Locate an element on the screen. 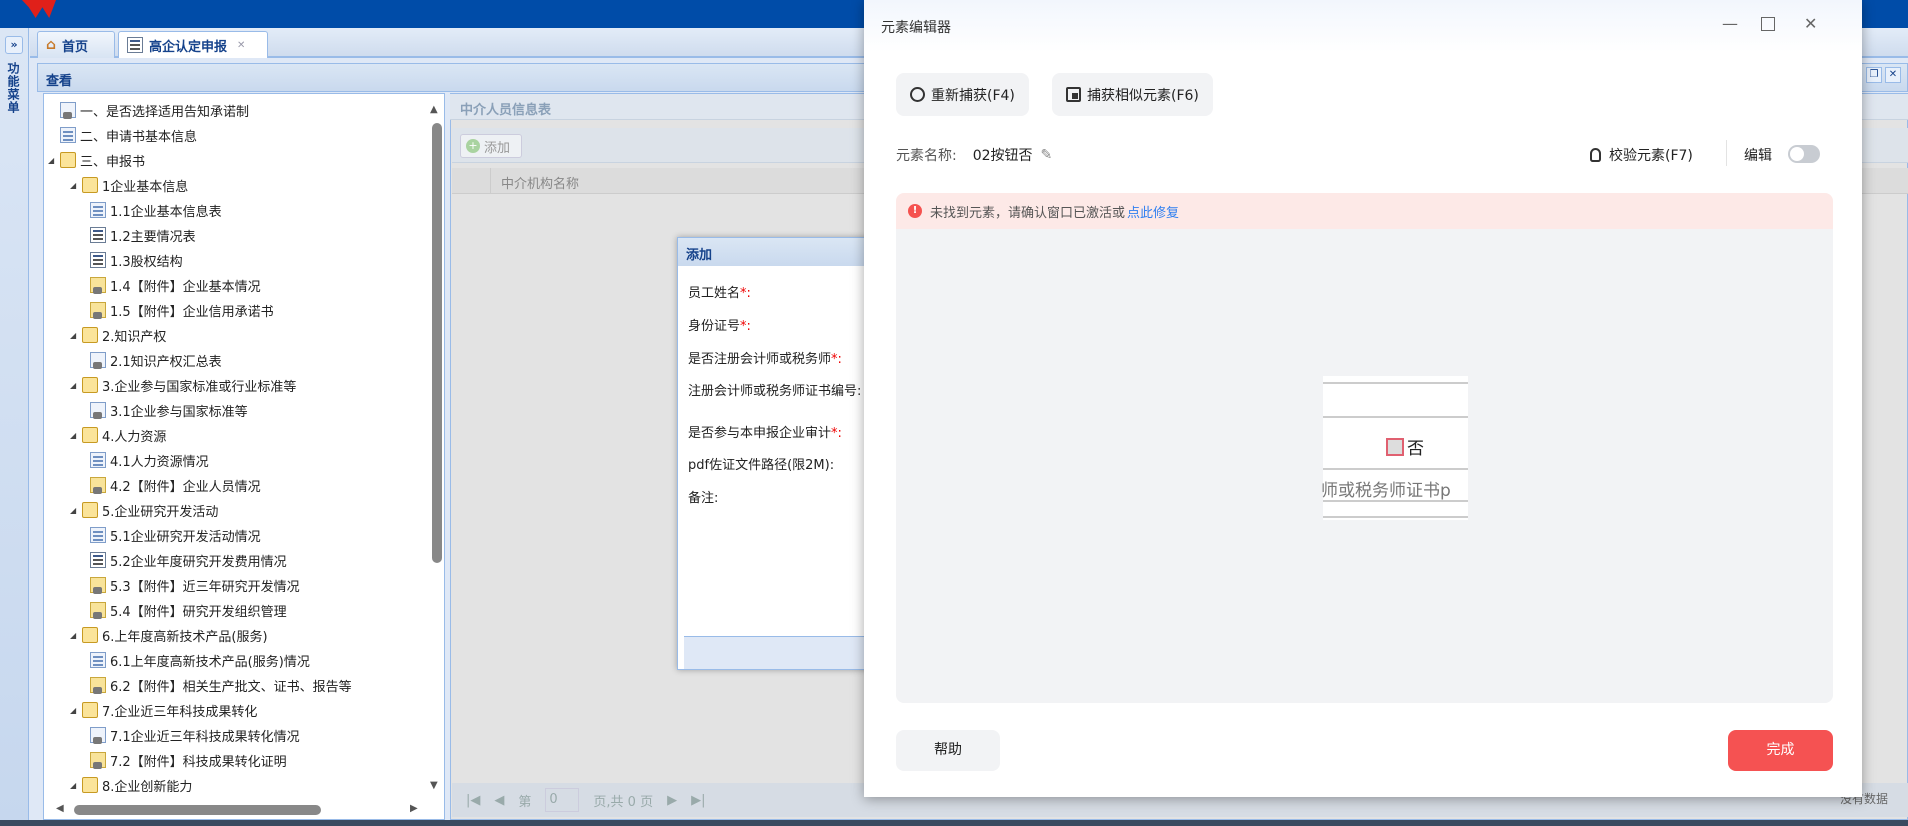 The width and height of the screenshot is (1908, 826). minimize-icon: — is located at coordinates (1730, 23).